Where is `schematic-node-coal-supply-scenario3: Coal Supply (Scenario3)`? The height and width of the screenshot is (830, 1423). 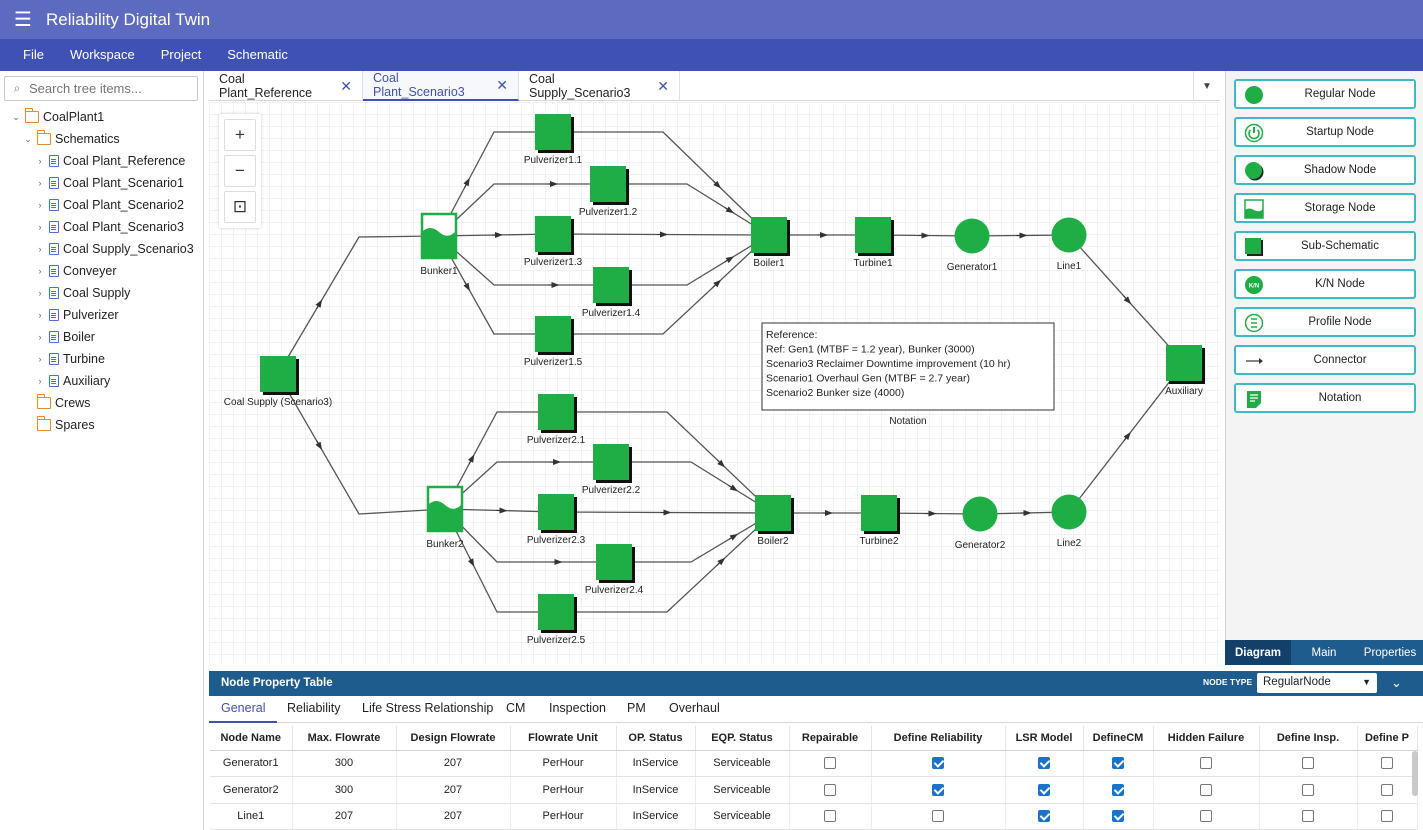 schematic-node-coal-supply-scenario3: Coal Supply (Scenario3) is located at coordinates (278, 382).